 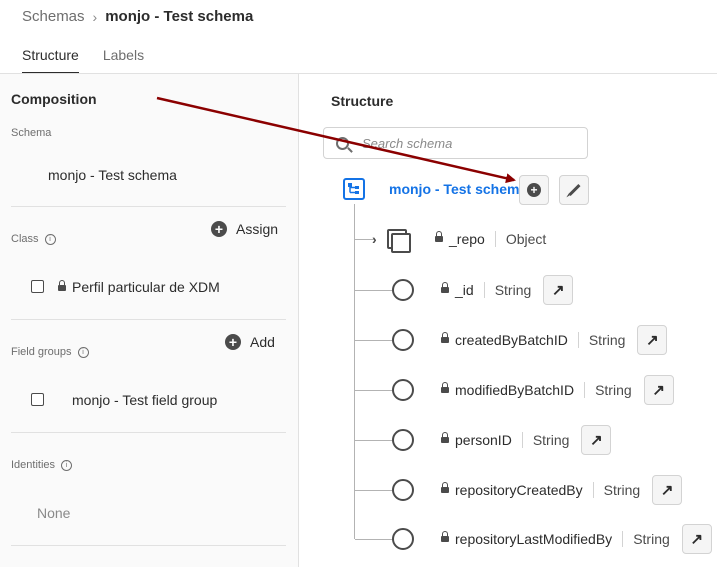 I want to click on tree-field-createdbybatchid: createdByBatchID String ↗, so click(x=554, y=340).